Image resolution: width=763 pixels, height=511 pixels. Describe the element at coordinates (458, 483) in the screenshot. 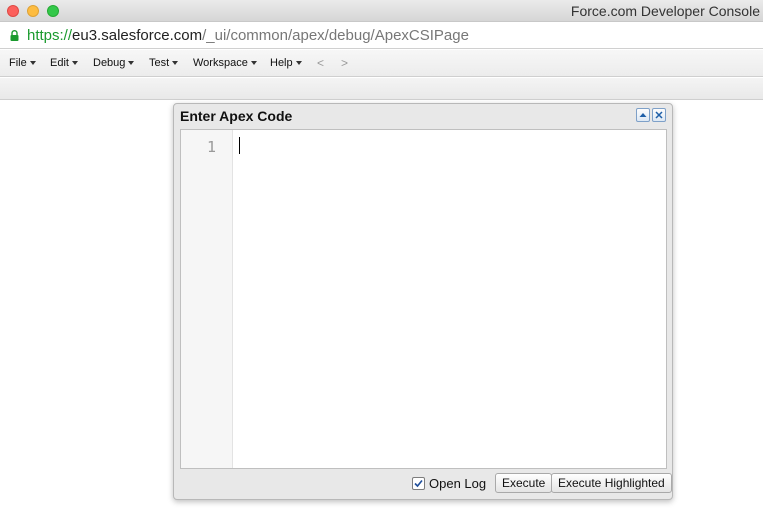

I see `open-log-label: Open Log` at that location.